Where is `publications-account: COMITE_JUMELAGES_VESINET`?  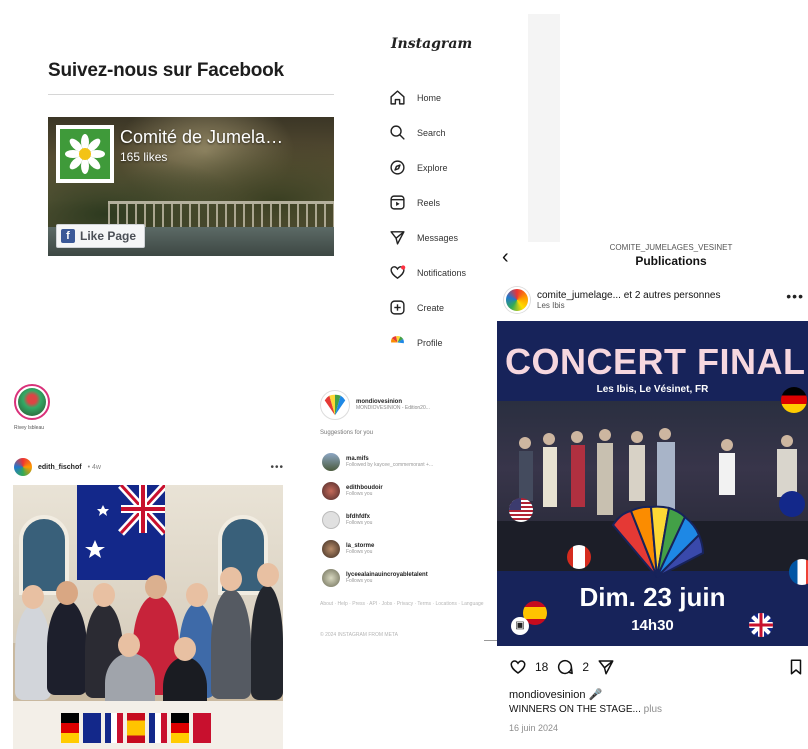
publications-account: COMITE_JUMELAGES_VESINET is located at coordinates (671, 247).